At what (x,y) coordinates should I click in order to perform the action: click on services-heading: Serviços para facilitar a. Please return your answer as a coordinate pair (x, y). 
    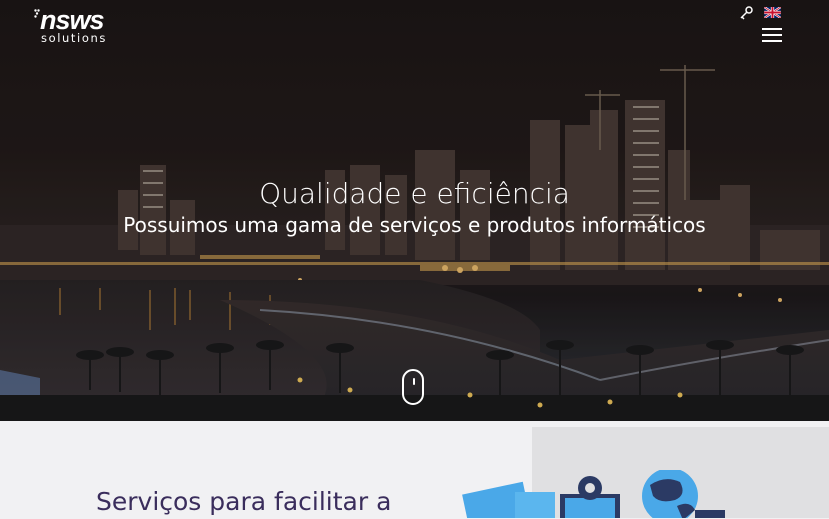
    Looking at the image, I should click on (244, 501).